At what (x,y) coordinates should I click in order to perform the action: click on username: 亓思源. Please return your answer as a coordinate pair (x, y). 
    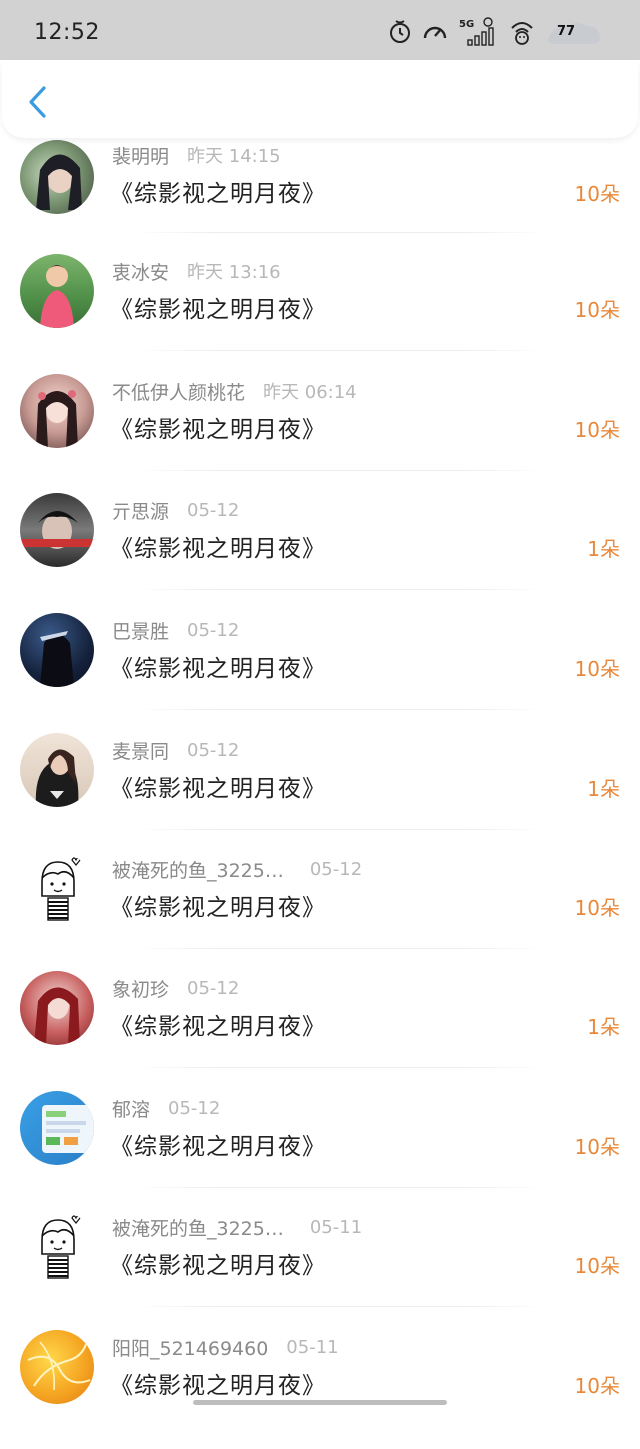
    Looking at the image, I should click on (140, 510).